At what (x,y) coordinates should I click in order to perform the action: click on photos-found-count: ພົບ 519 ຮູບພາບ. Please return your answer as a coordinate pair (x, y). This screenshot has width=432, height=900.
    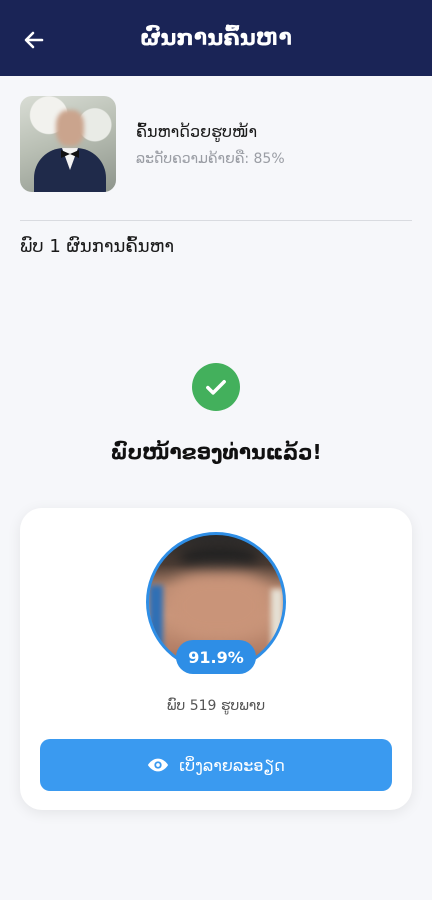
    Looking at the image, I should click on (216, 706).